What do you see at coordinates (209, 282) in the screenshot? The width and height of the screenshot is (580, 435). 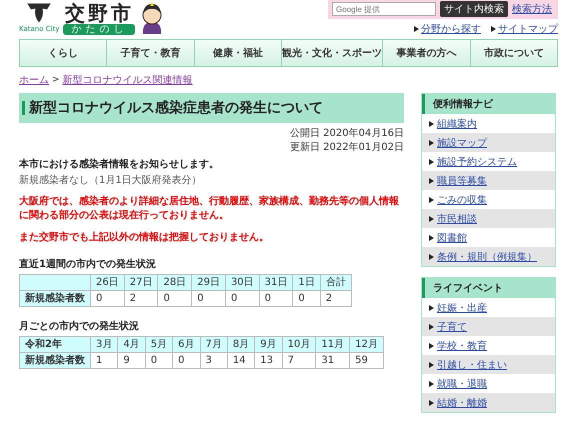 I see `table-header-cell: 29日` at bounding box center [209, 282].